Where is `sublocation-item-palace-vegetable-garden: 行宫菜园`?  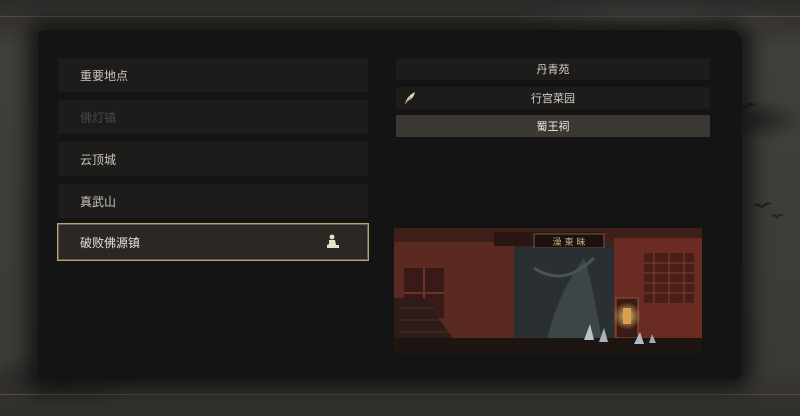
sublocation-item-palace-vegetable-garden: 行宫菜园 is located at coordinates (553, 98).